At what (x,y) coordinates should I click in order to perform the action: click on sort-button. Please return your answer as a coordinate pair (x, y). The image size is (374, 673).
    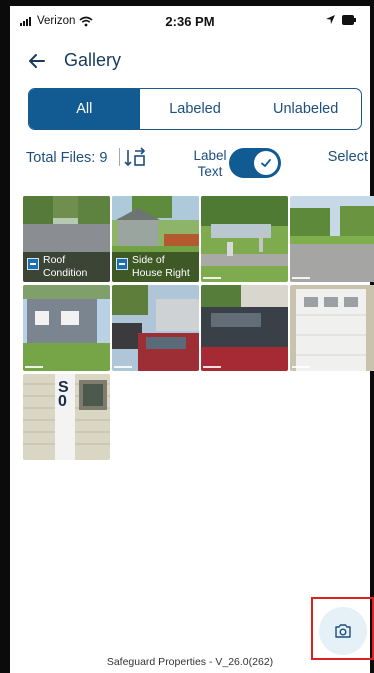
    Looking at the image, I should click on (135, 158).